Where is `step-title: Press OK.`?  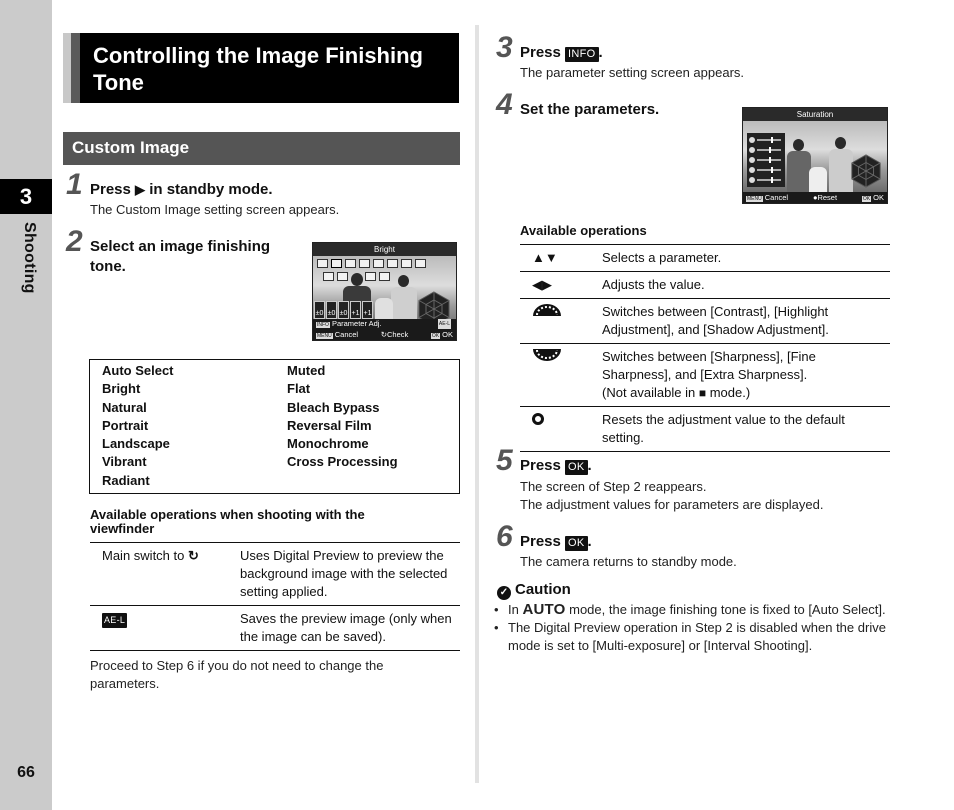 step-title: Press OK. is located at coordinates (556, 542).